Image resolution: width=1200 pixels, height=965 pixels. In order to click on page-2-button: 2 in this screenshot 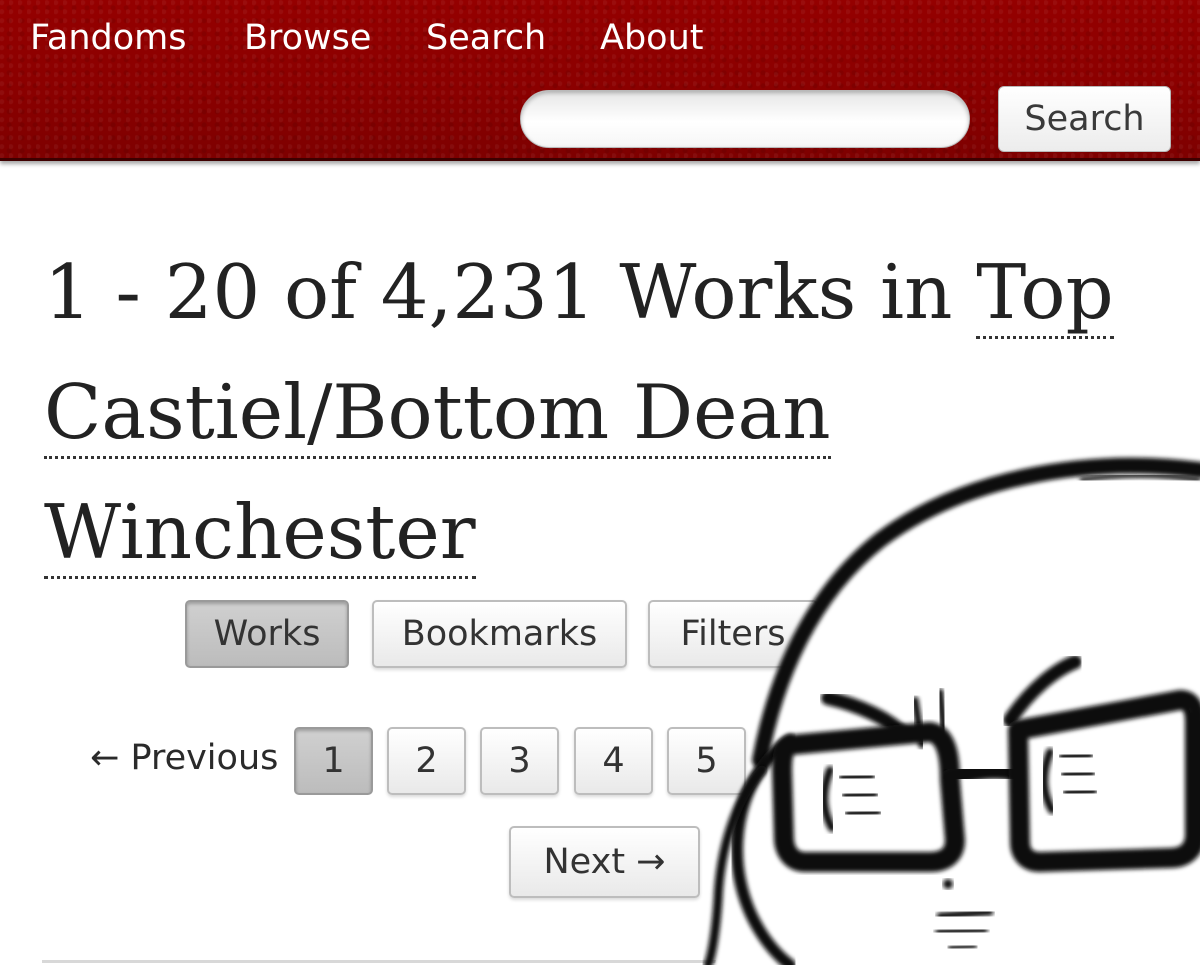, I will do `click(426, 761)`.